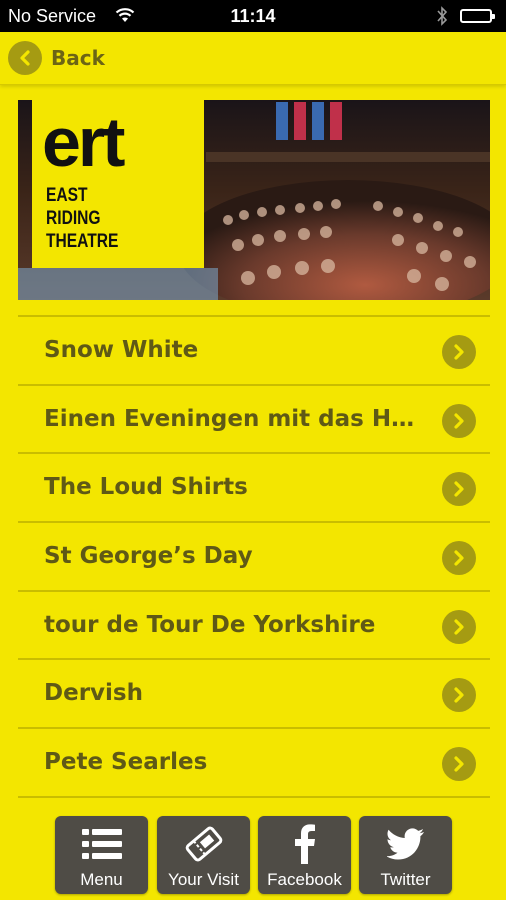  I want to click on navigation-bar: Back, so click(253, 58).